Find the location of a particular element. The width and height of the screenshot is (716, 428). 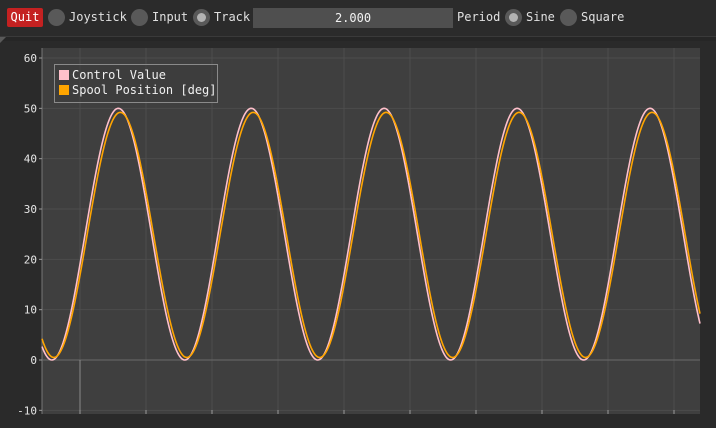

y-tick-label: 10 is located at coordinates (30, 310).